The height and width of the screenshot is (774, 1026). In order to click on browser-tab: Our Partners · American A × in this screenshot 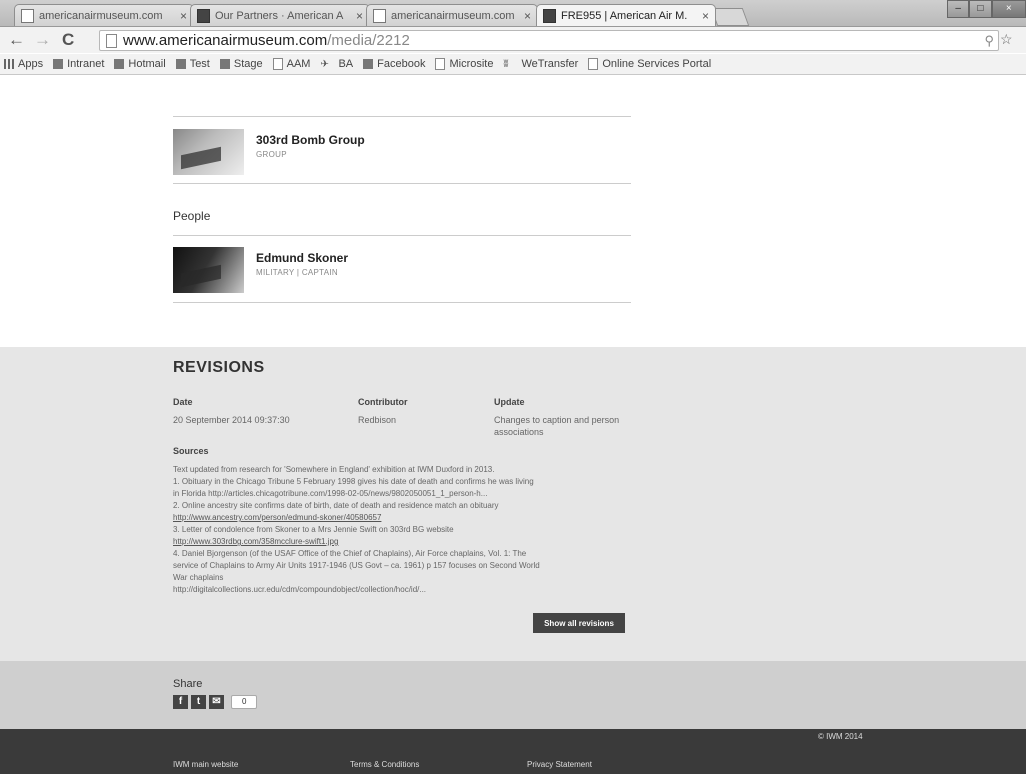, I will do `click(280, 15)`.